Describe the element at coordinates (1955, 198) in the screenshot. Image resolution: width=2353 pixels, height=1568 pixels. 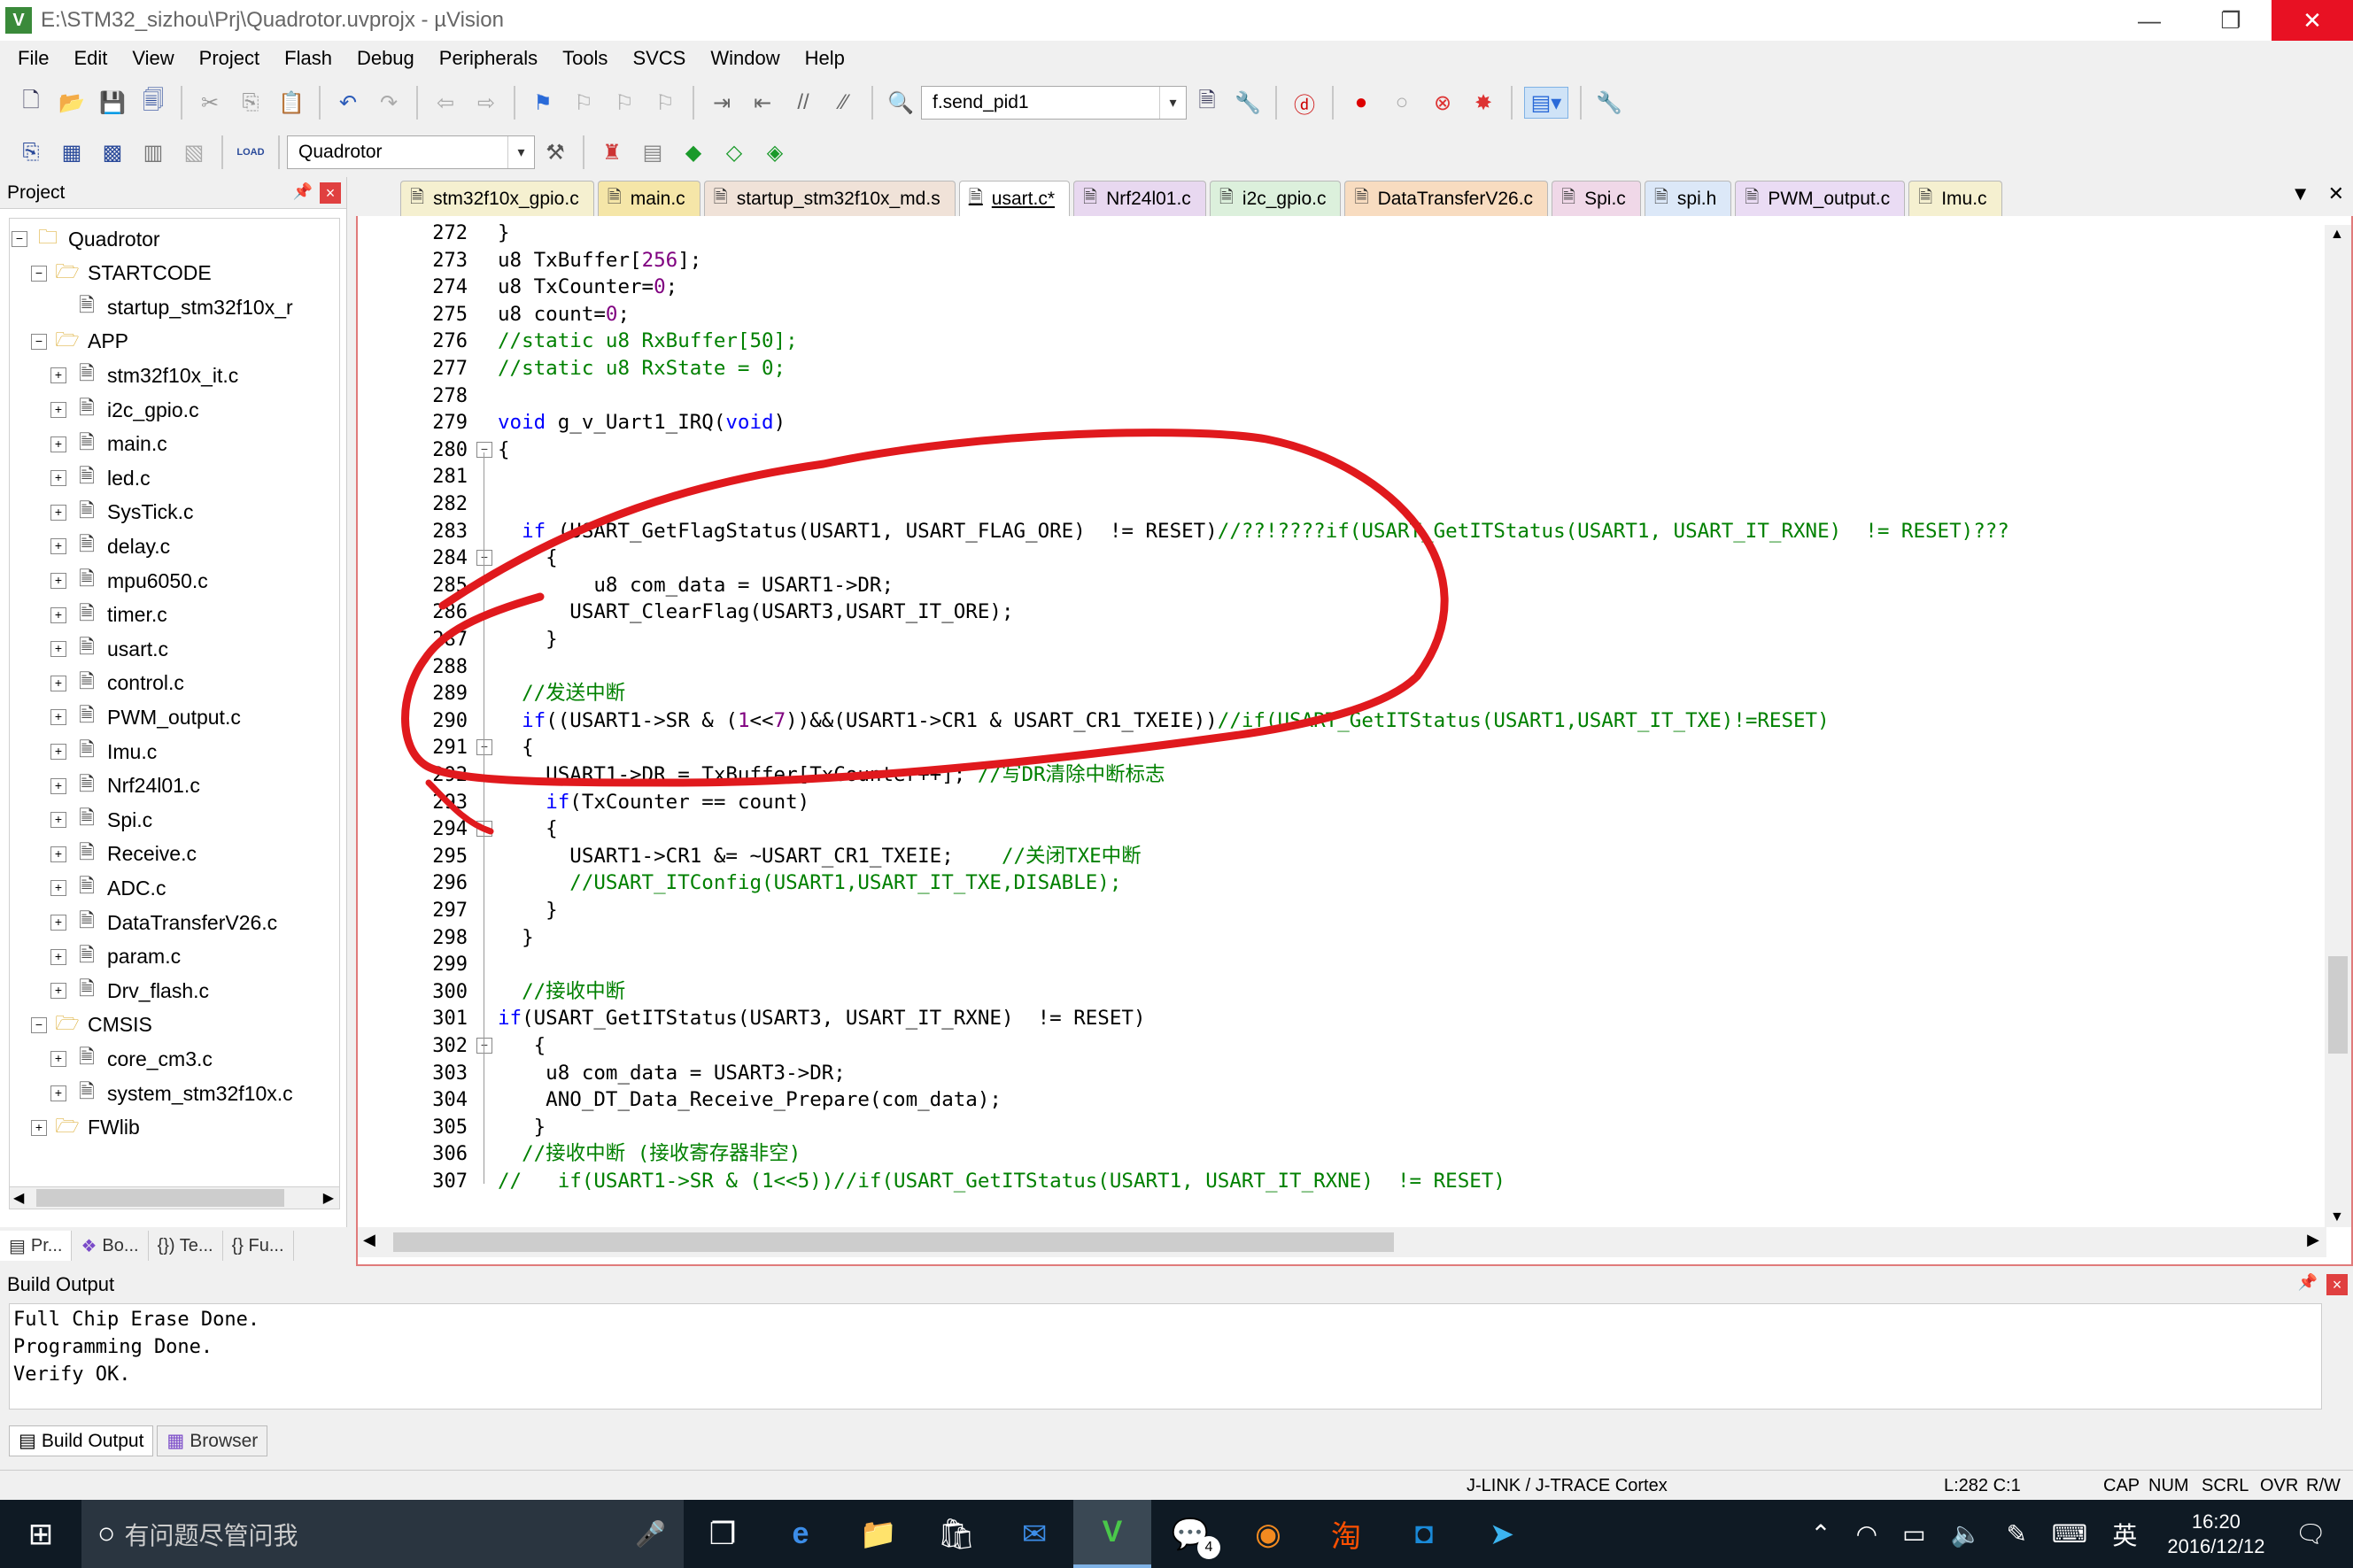
I see `editor-tab: 🗎 Imu.c` at that location.